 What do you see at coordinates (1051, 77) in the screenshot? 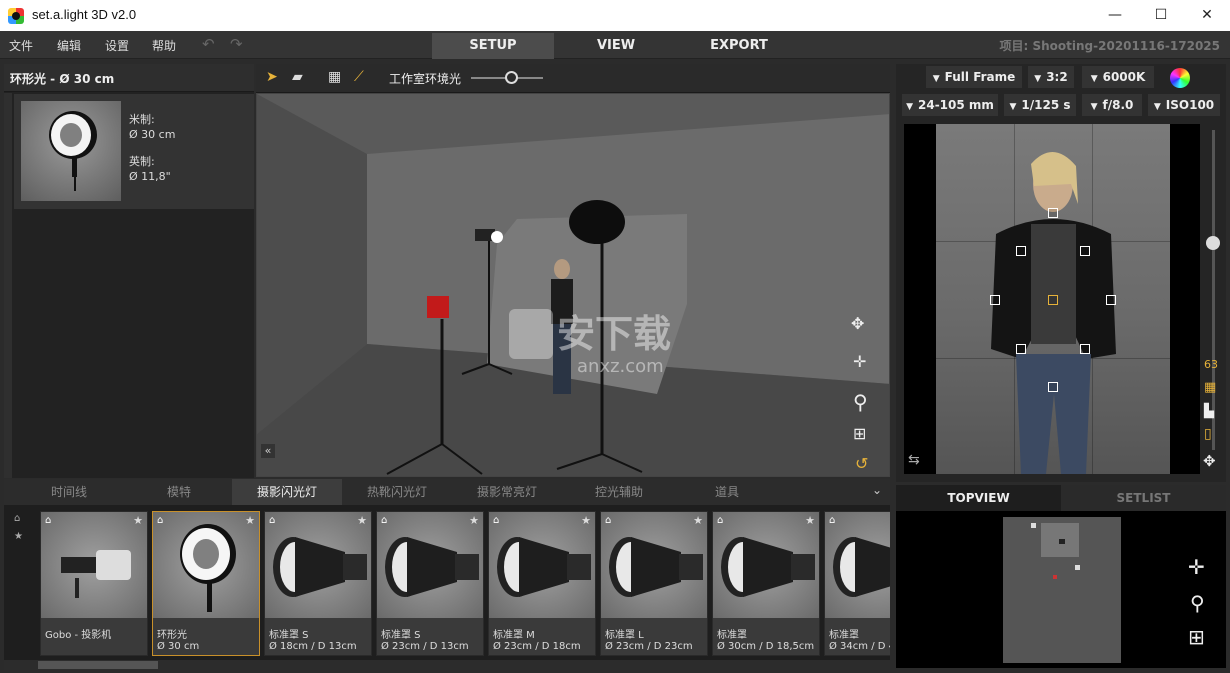
I see `ratio-dropdown: ▼ 3:2` at bounding box center [1051, 77].